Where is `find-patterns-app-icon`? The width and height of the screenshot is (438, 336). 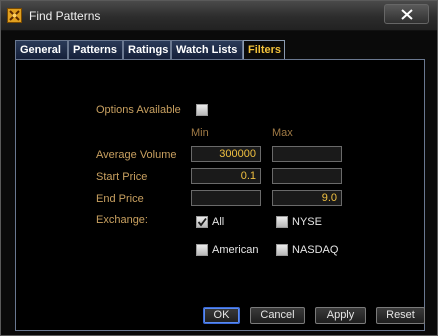
find-patterns-app-icon is located at coordinates (14, 15).